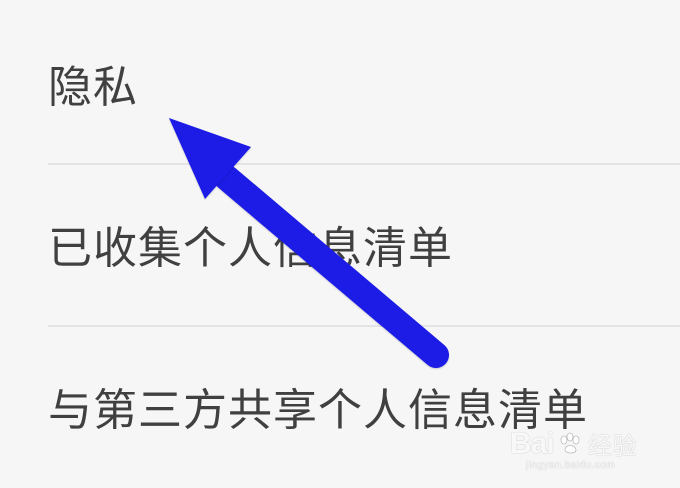 Image resolution: width=680 pixels, height=488 pixels. I want to click on third-party-sharing-info-list-label: 与第三方共享个人信息清单, so click(318, 410).